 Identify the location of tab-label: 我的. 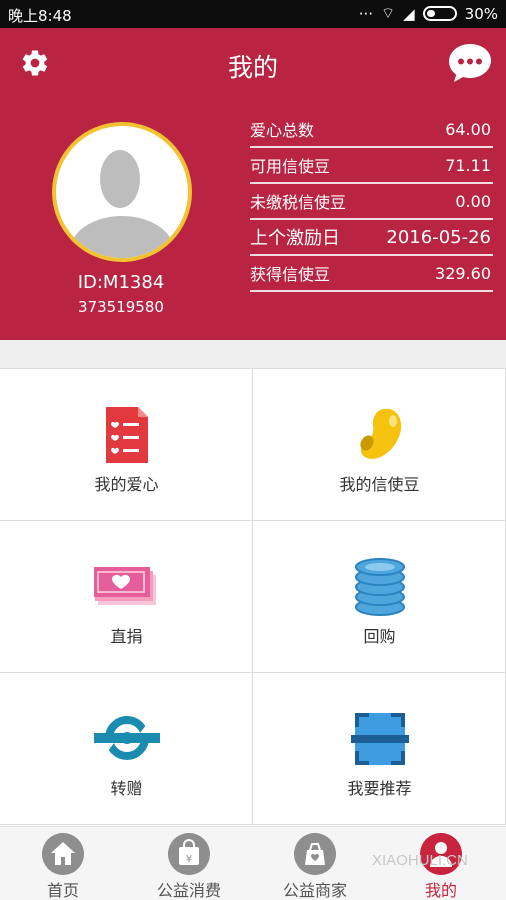
(440, 890).